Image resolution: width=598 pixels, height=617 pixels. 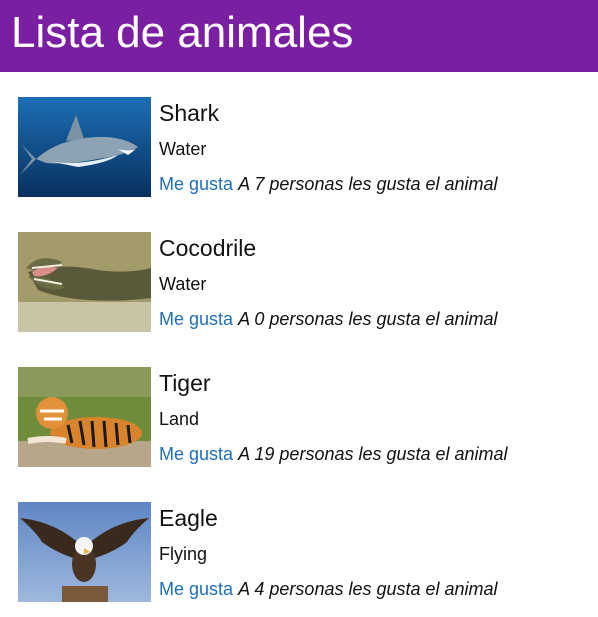 I want to click on likes-count-text: A 4 personas les gusta el animal, so click(x=368, y=589).